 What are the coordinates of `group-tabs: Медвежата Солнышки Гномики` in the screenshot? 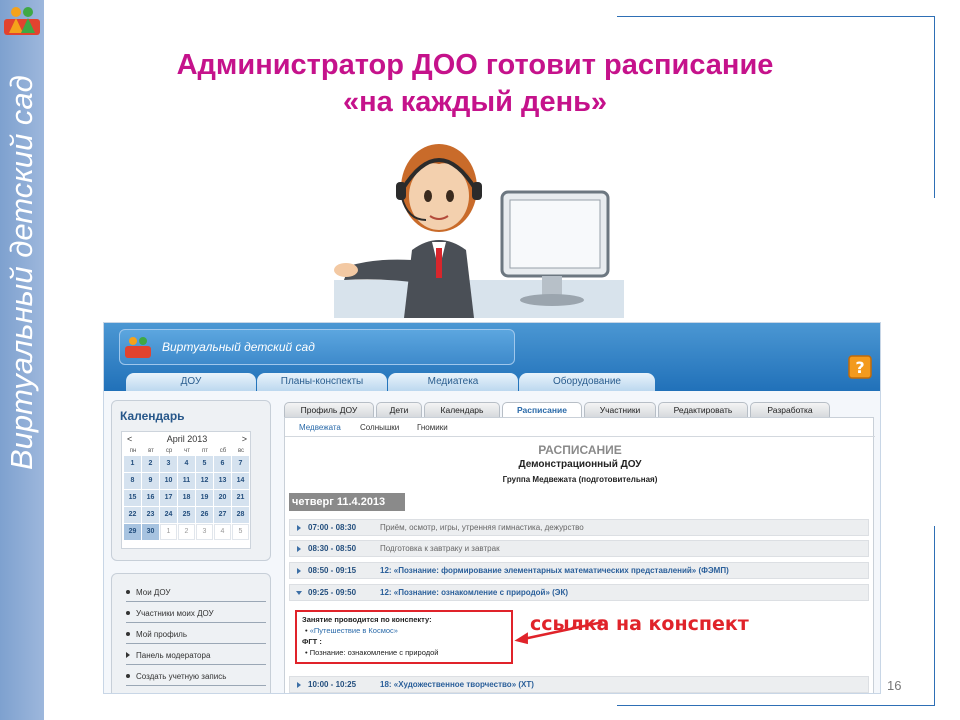 It's located at (580, 427).